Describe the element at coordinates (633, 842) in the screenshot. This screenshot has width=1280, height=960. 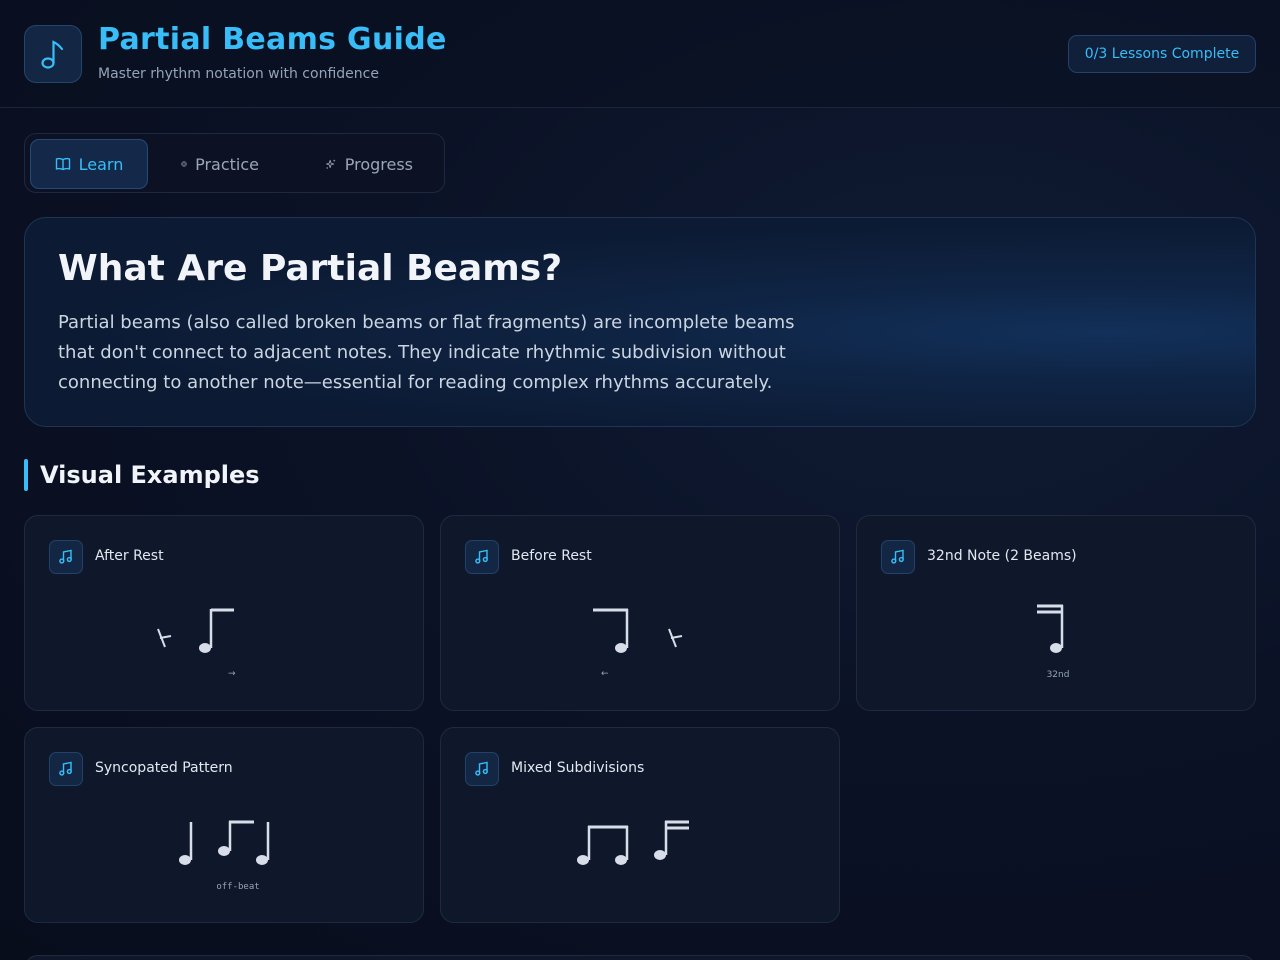
I see `notation-mixed-subdivisions` at that location.